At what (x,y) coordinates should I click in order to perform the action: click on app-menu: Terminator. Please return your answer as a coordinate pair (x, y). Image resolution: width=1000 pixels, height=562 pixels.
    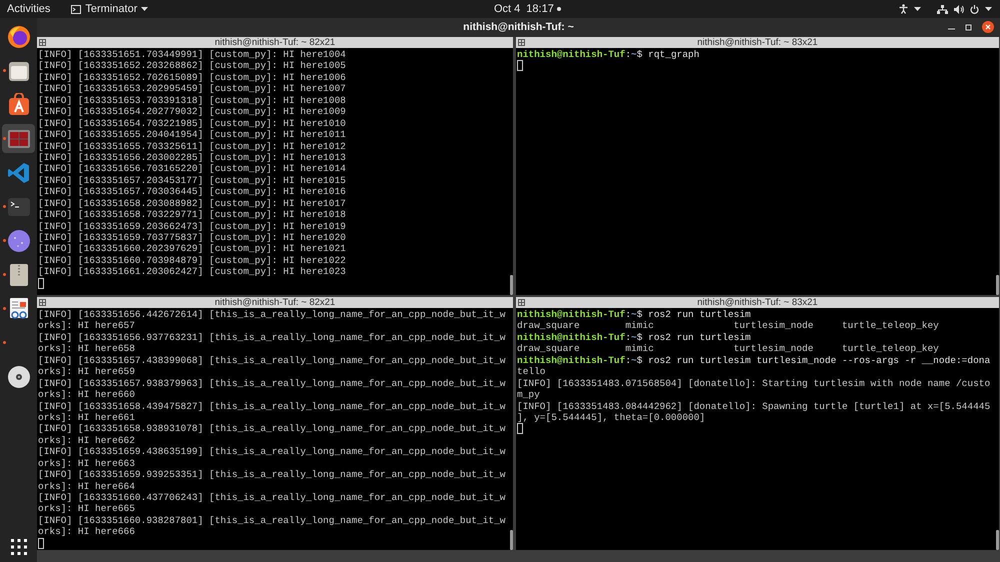
    Looking at the image, I should click on (109, 9).